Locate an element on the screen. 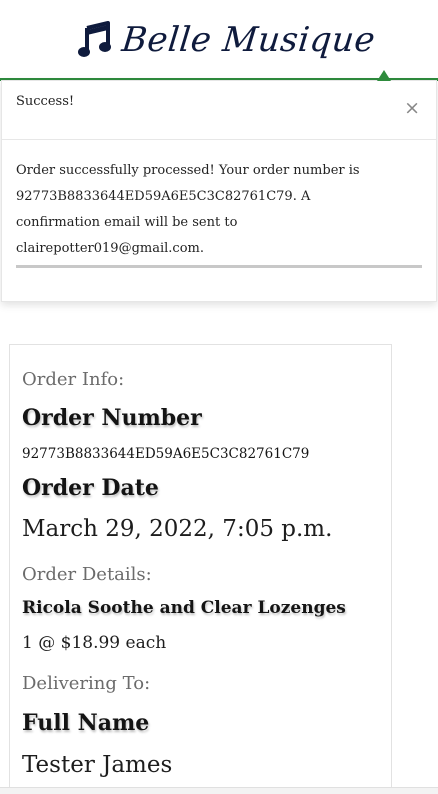  close-icon: × is located at coordinates (412, 108).